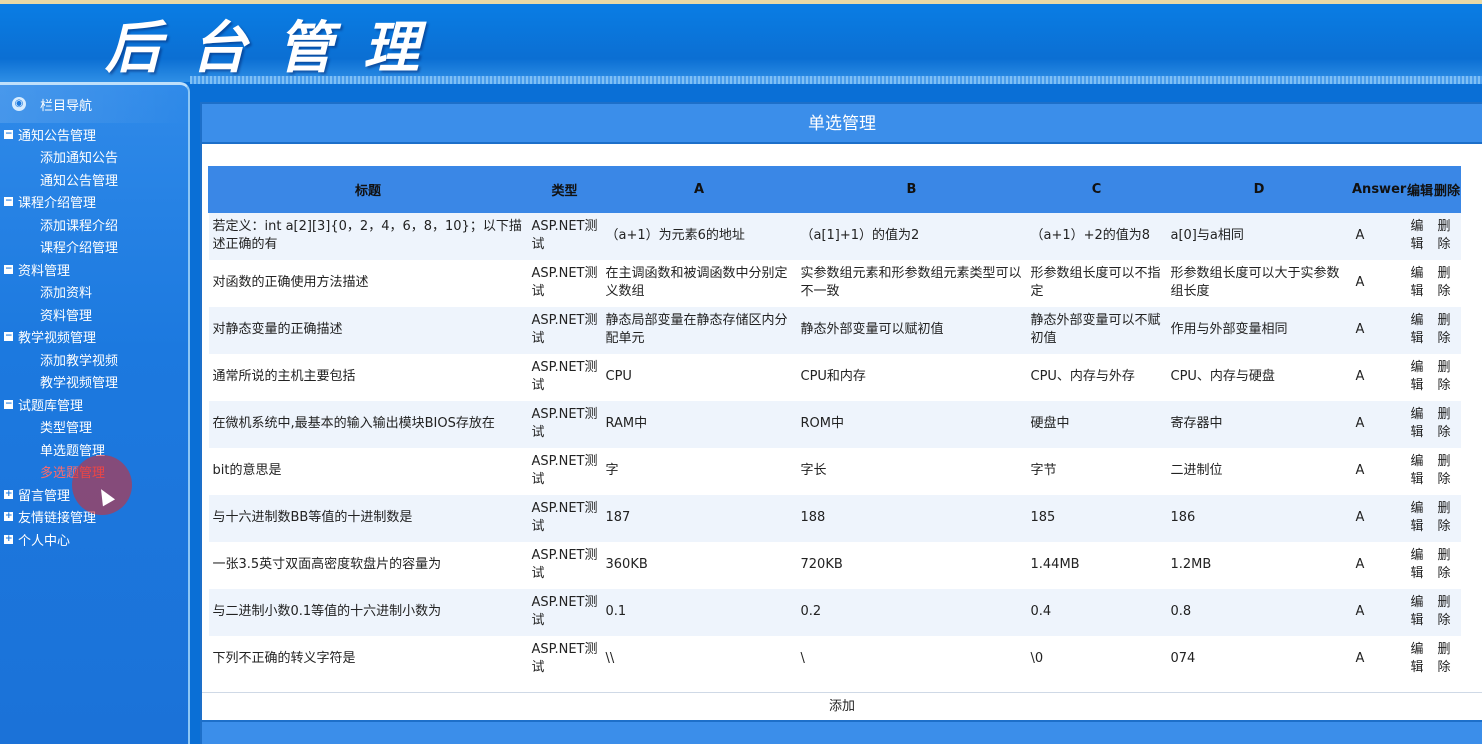 This screenshot has height=744, width=1482. Describe the element at coordinates (94, 179) in the screenshot. I see `sidebar-item: 通知公告管理` at that location.